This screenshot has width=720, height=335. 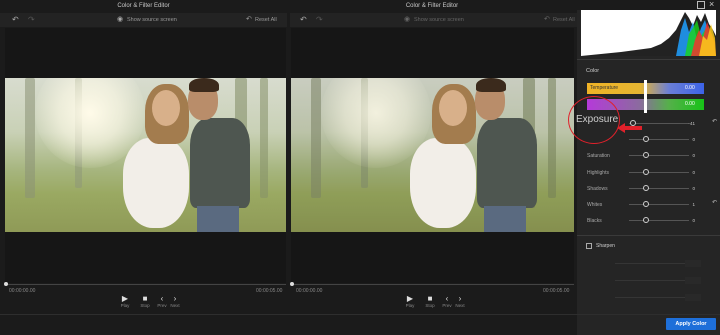 I want to click on sharpen-threshold-slider, so click(x=650, y=297).